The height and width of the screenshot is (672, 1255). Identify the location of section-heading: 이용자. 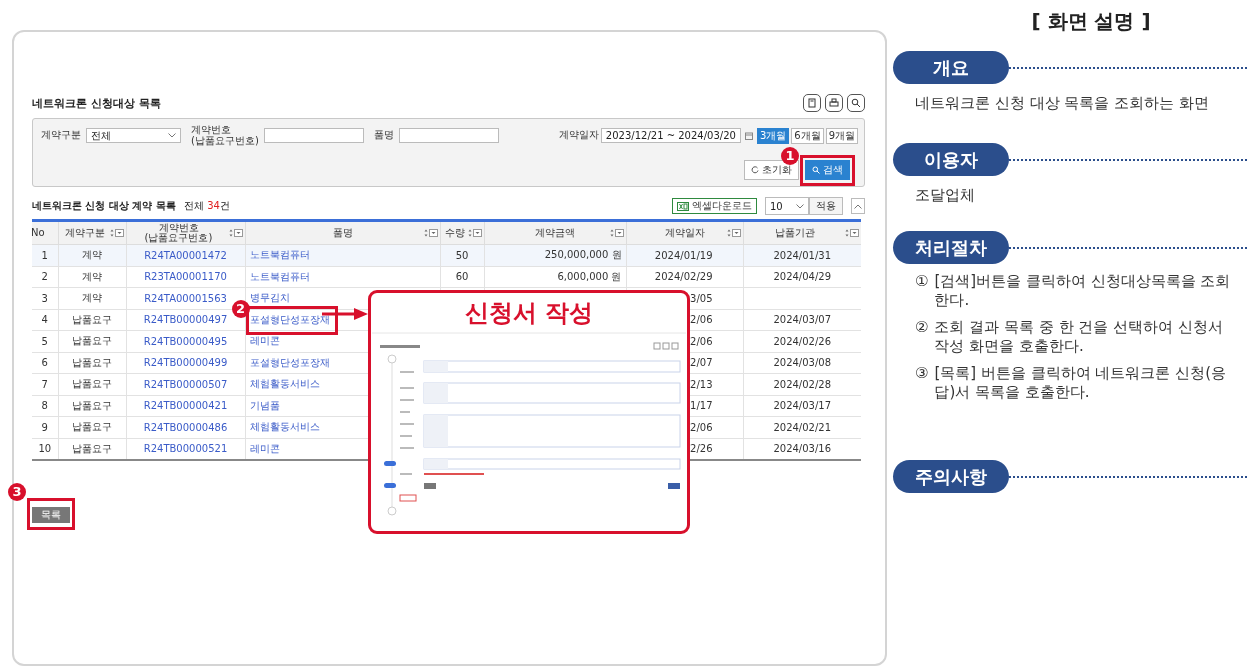
(951, 159).